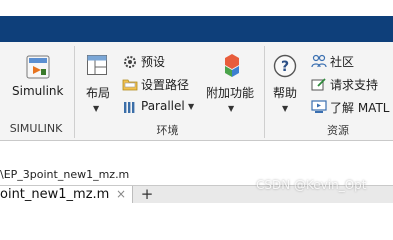  Describe the element at coordinates (147, 194) in the screenshot. I see `add-tab-button: +` at that location.